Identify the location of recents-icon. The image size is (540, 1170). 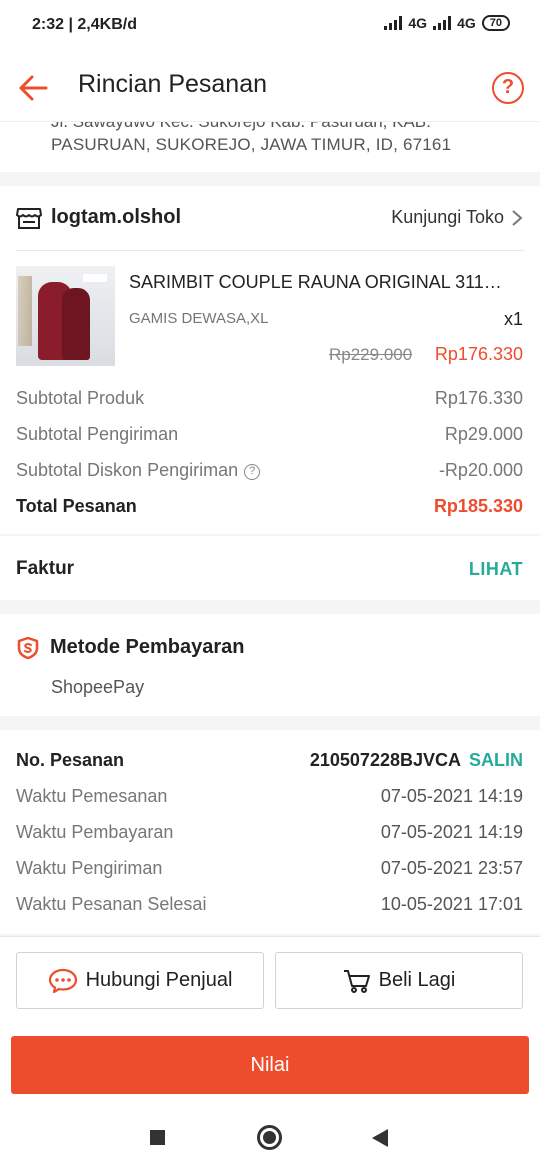
(157, 1137).